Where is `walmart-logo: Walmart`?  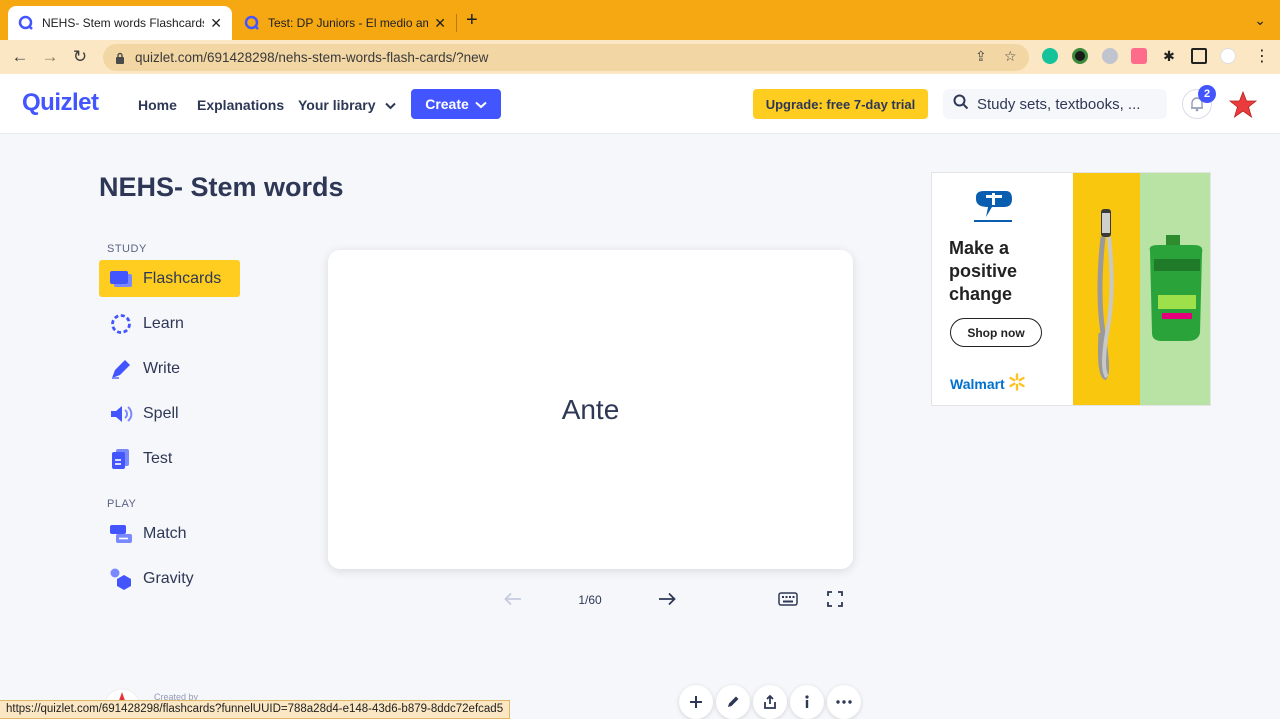 walmart-logo: Walmart is located at coordinates (988, 383).